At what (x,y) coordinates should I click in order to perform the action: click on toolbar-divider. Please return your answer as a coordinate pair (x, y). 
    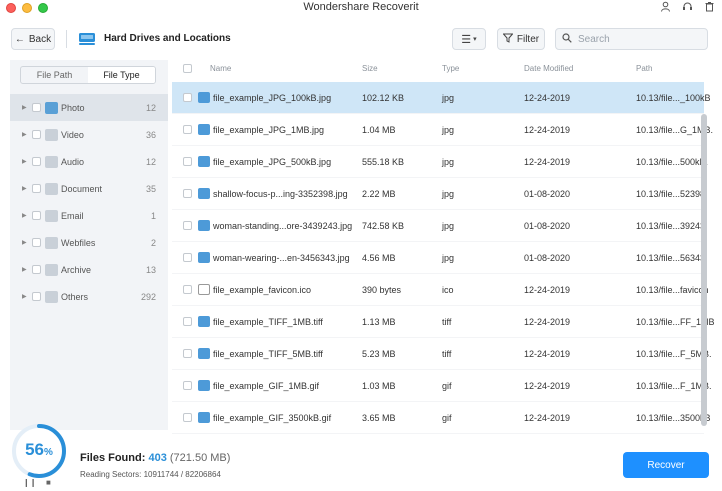
    Looking at the image, I should click on (66, 39).